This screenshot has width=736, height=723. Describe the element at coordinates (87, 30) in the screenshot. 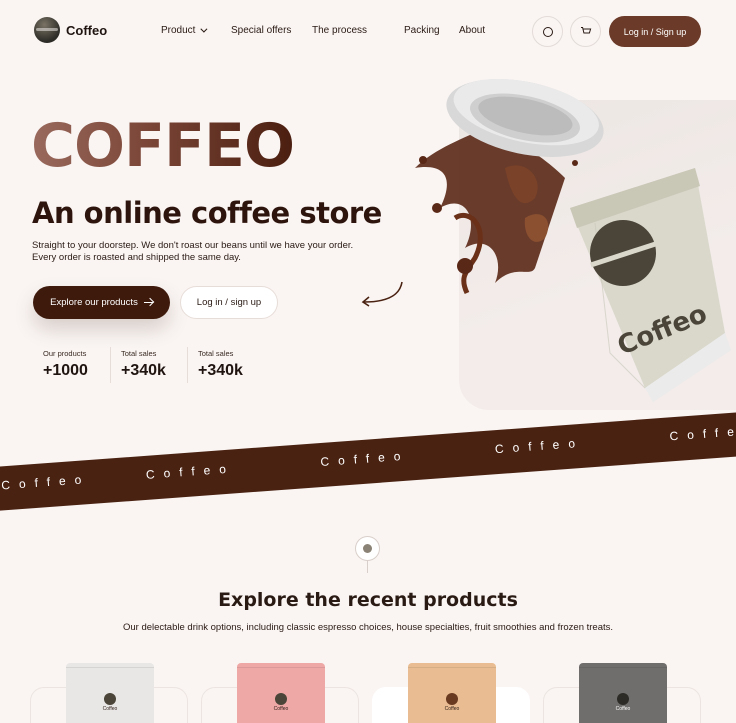

I see `logo-text: Coffeo` at that location.